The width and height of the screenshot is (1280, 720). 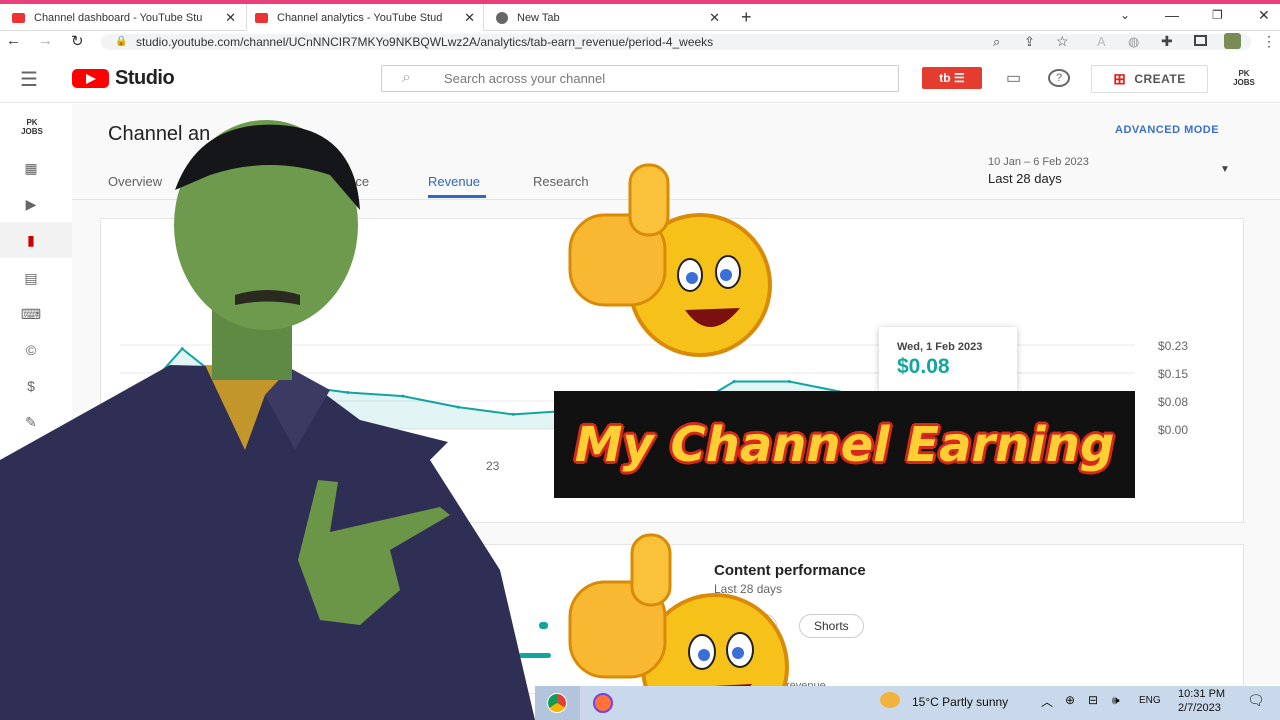 I want to click on tray-sync-icon: ⊕, so click(x=1070, y=700).